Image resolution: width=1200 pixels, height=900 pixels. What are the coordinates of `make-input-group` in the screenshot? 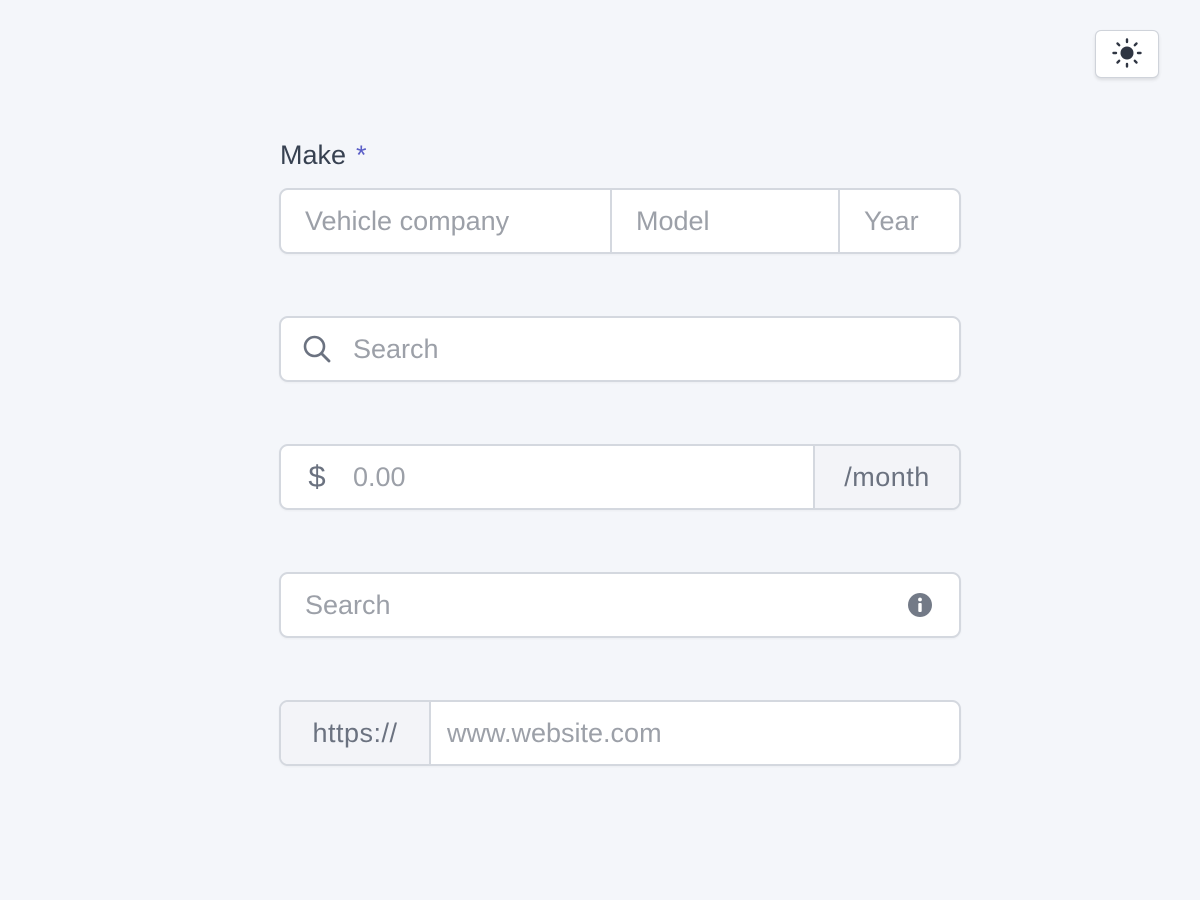 It's located at (620, 221).